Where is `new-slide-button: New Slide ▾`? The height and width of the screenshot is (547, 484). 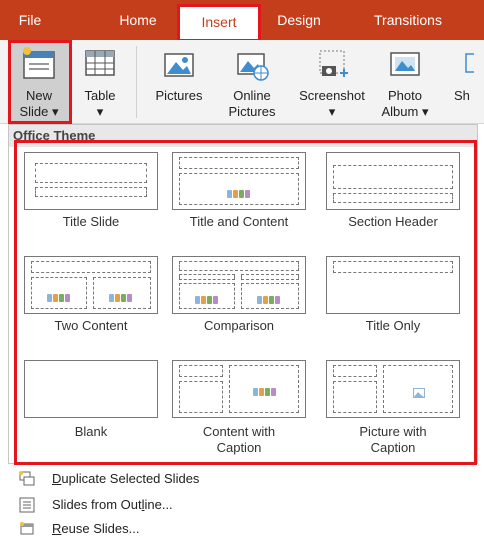 new-slide-button: New Slide ▾ is located at coordinates (39, 82).